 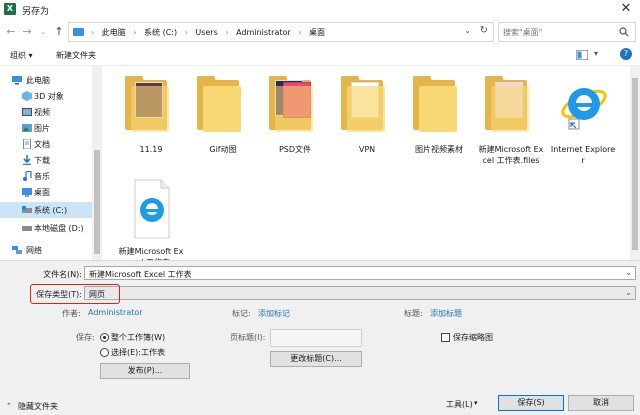 I want to click on search-icon, so click(x=624, y=32).